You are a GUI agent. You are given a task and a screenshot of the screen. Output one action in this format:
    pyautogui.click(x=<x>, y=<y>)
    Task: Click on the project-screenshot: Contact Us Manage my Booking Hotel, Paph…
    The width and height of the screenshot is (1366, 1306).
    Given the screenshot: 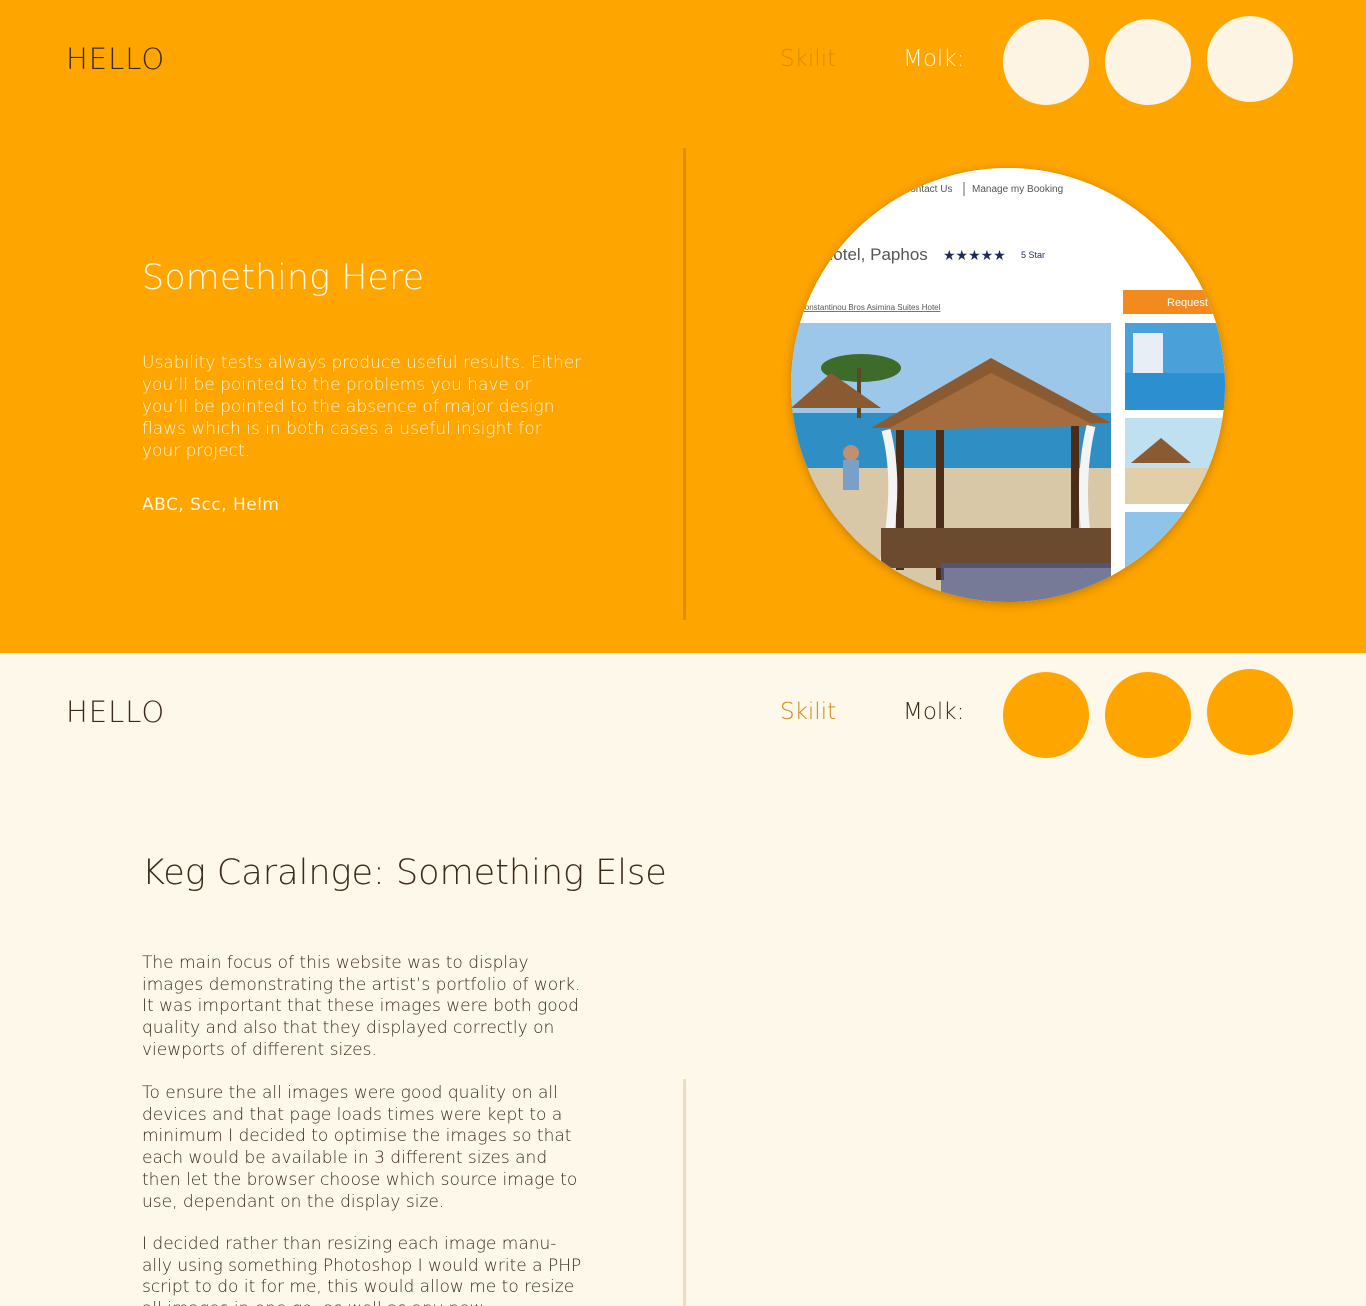 What is the action you would take?
    pyautogui.click(x=1008, y=385)
    